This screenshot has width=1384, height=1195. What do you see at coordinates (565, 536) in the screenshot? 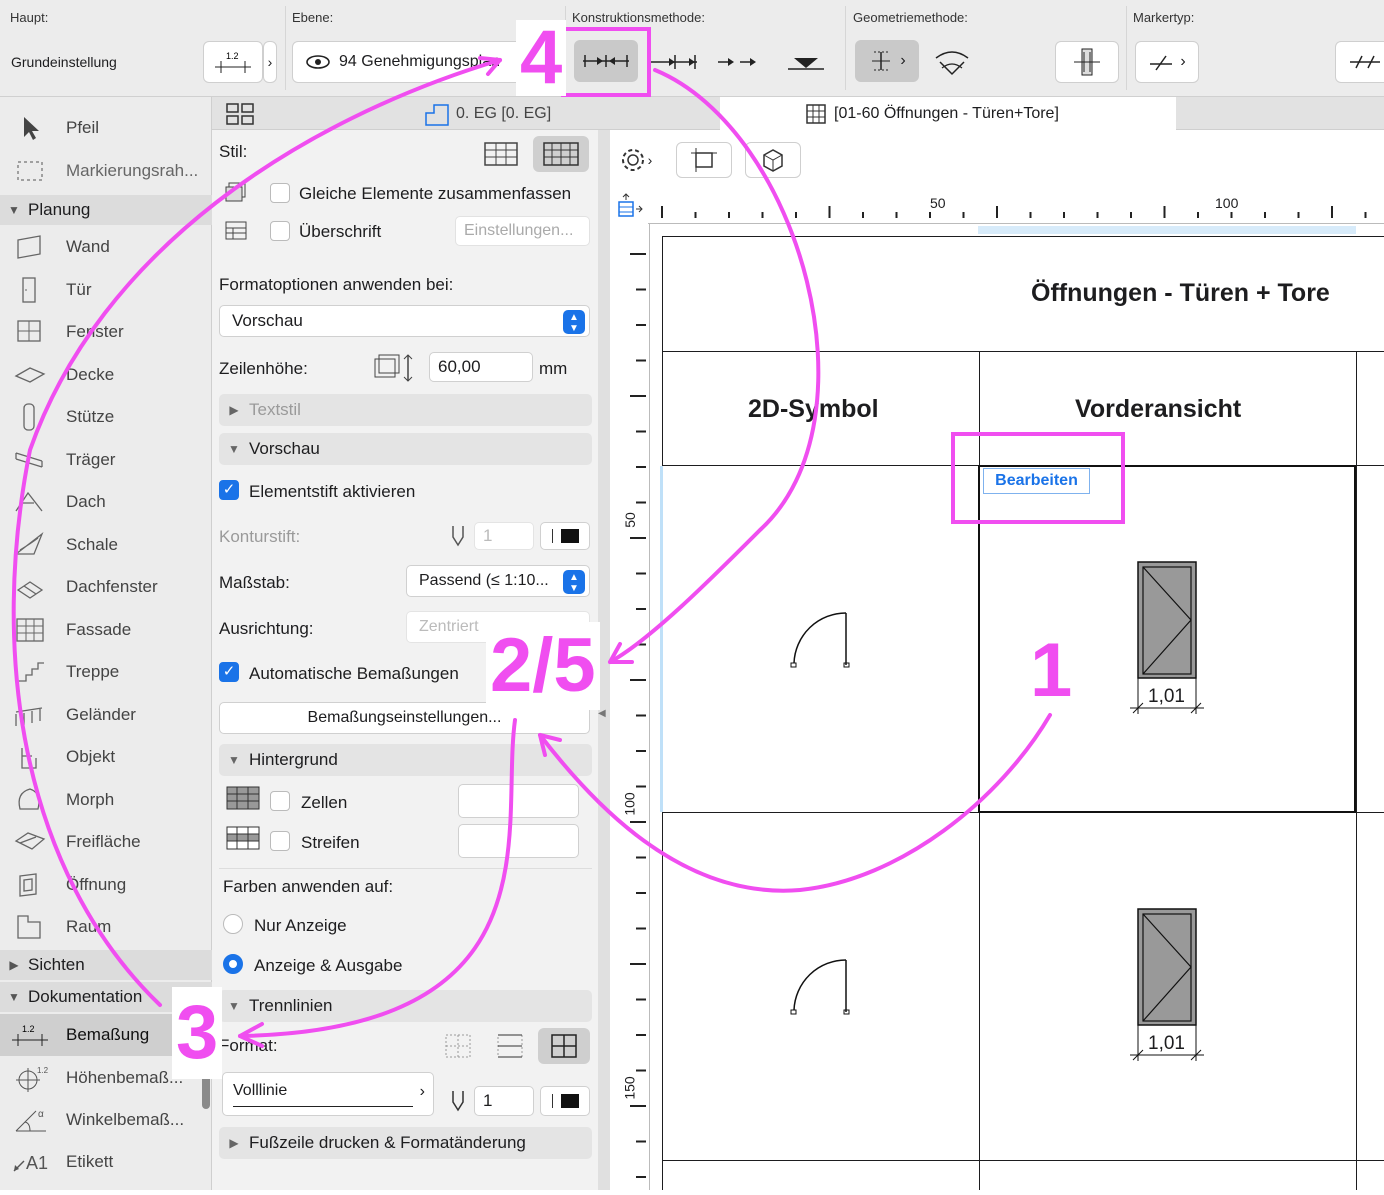
I see `konturstift-color-swatch` at bounding box center [565, 536].